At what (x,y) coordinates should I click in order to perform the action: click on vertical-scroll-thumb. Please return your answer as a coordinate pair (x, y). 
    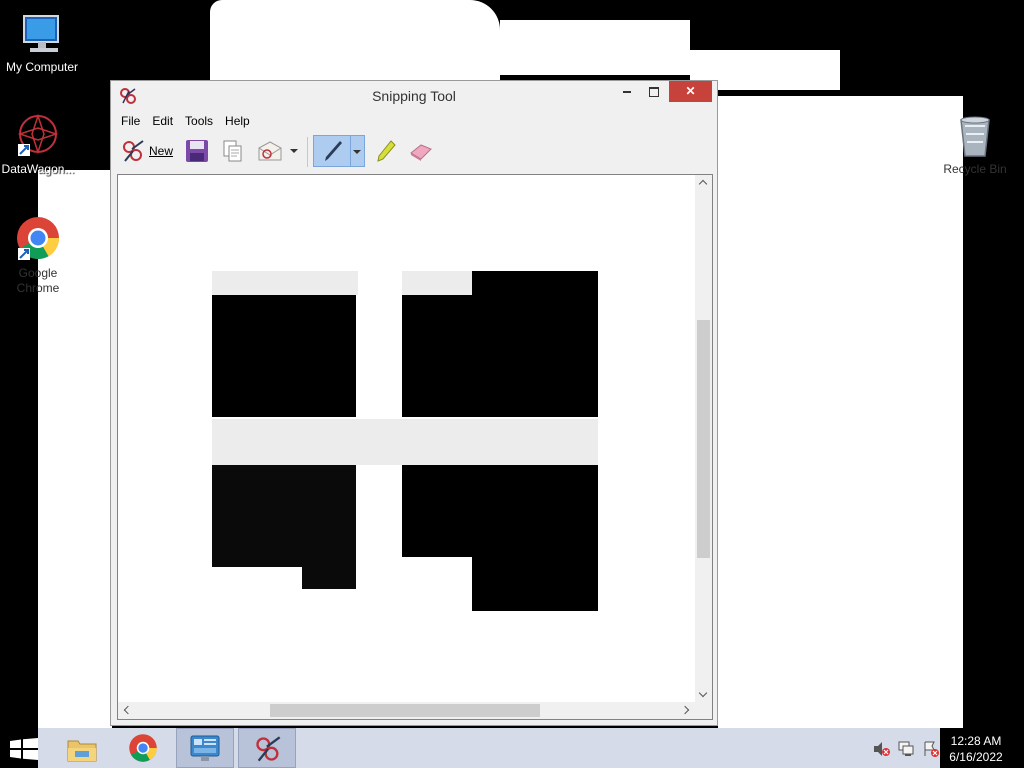
    Looking at the image, I should click on (703, 439).